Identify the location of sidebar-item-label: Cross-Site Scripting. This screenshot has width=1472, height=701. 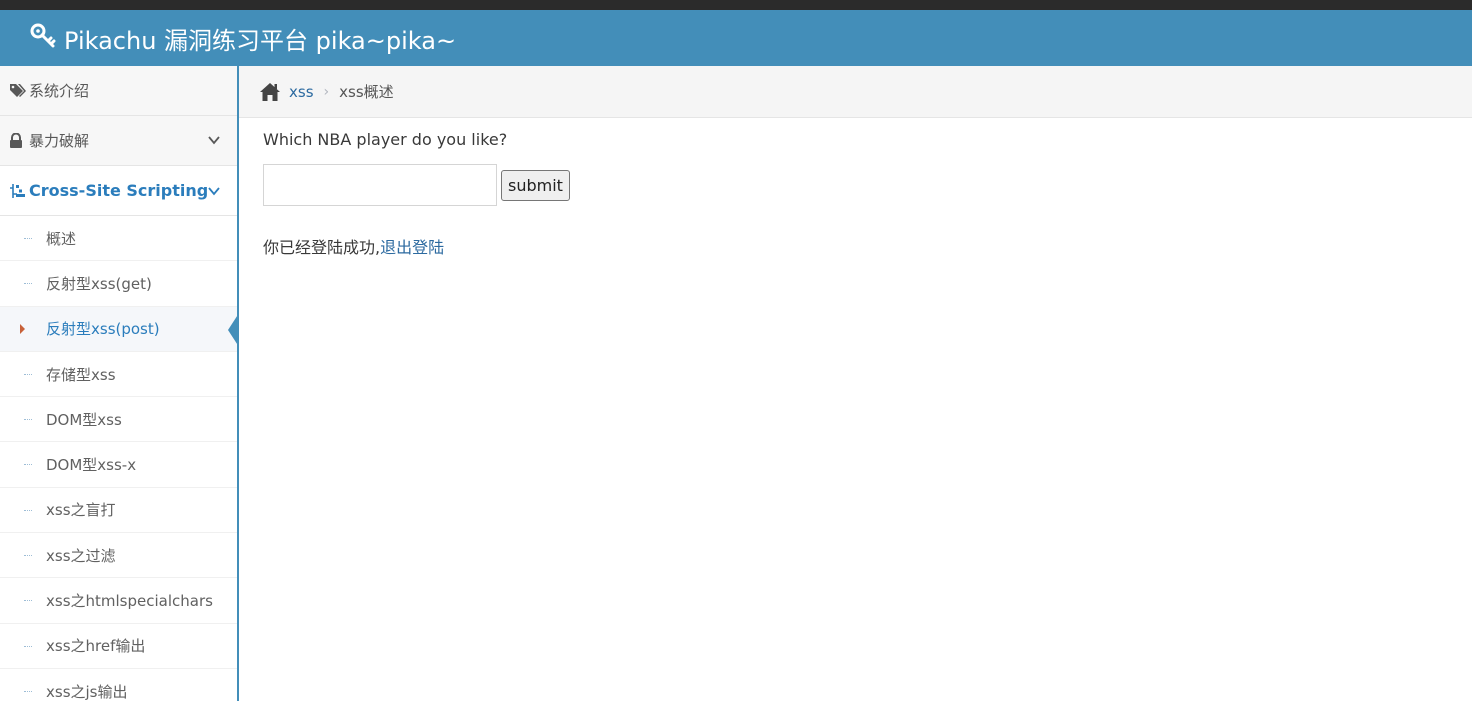
(119, 190).